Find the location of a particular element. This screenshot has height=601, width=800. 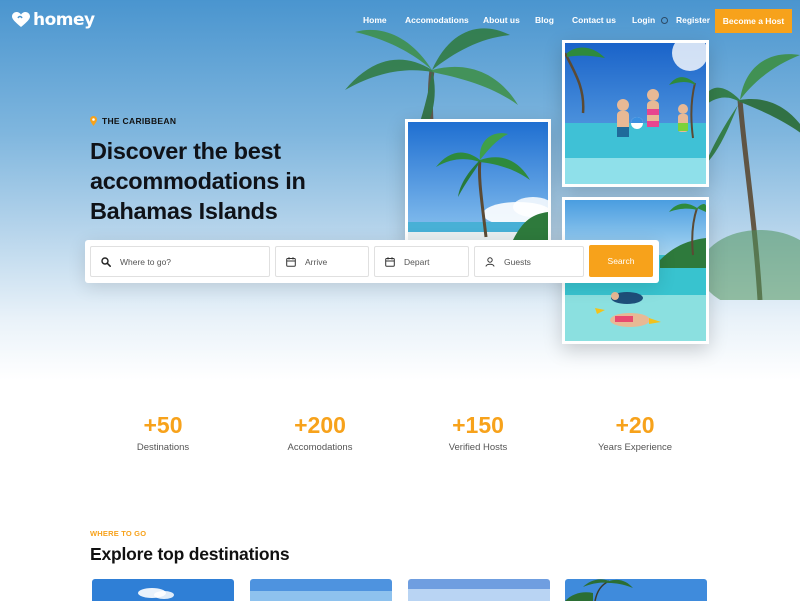

hero-location: THE CARIBBEAN is located at coordinates (133, 121).